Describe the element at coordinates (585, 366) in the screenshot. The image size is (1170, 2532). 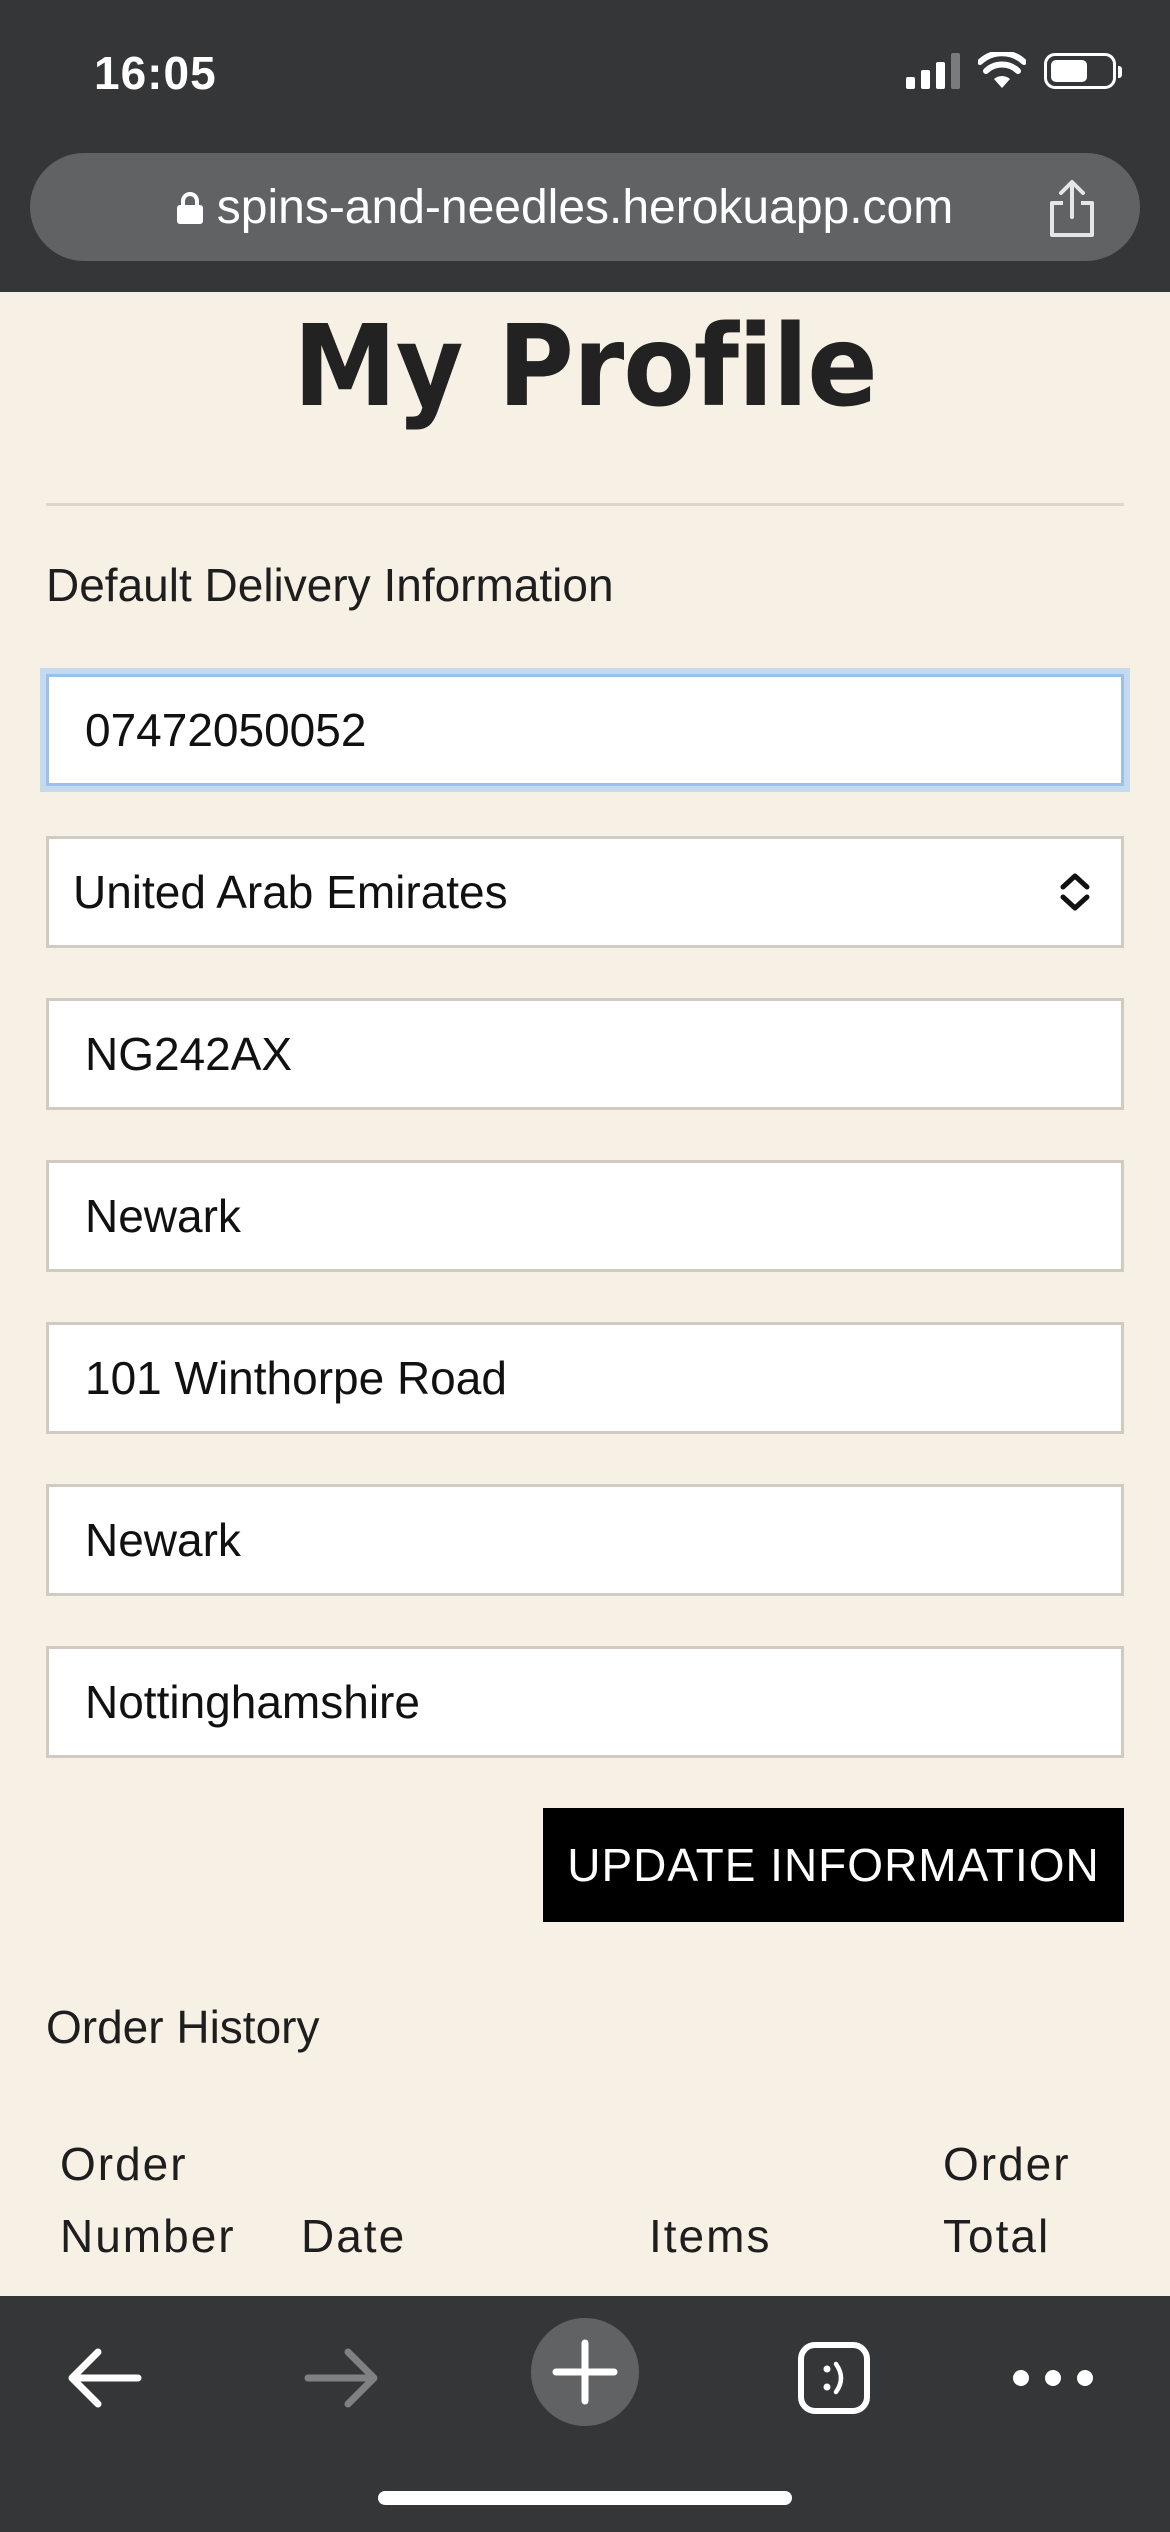
I see `page-title: My Profile` at that location.